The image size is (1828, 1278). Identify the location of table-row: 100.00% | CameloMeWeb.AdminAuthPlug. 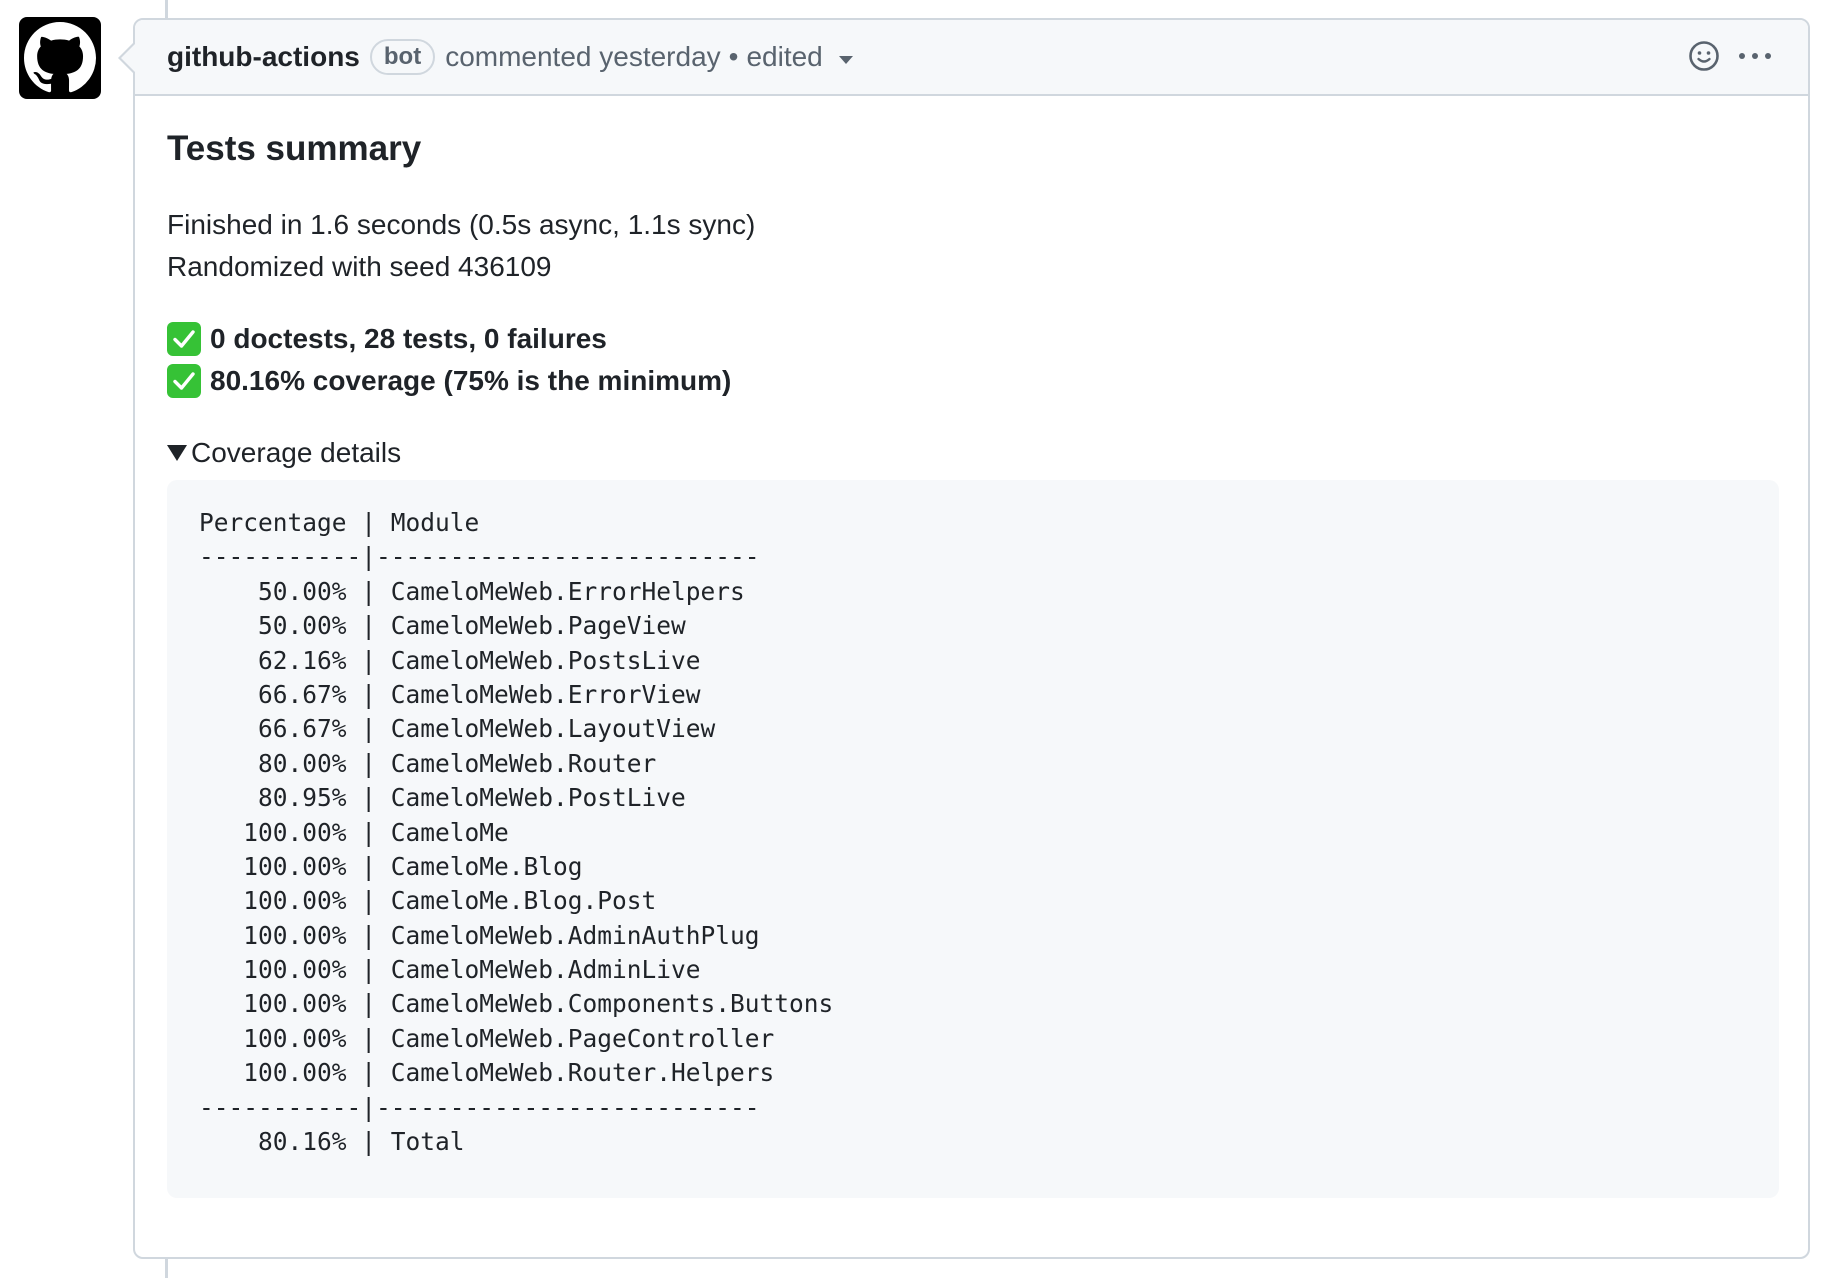
(479, 935).